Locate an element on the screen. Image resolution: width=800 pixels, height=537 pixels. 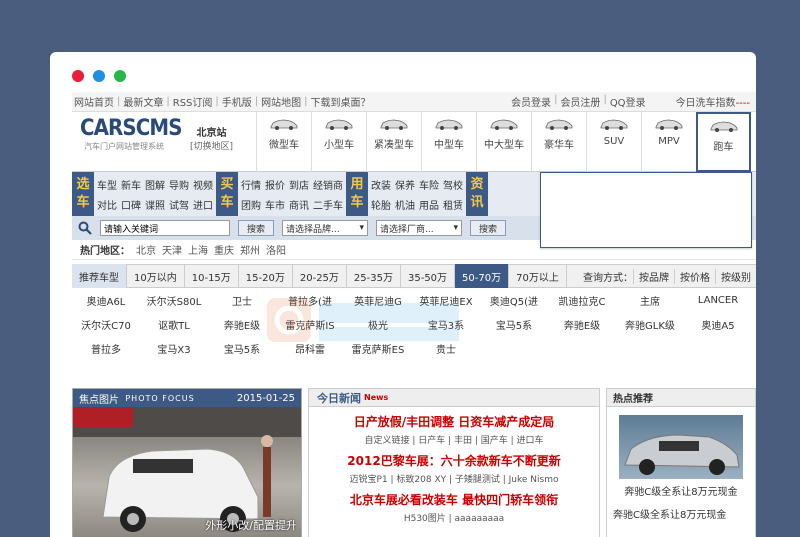
nav-link: 对比 is located at coordinates (107, 204).